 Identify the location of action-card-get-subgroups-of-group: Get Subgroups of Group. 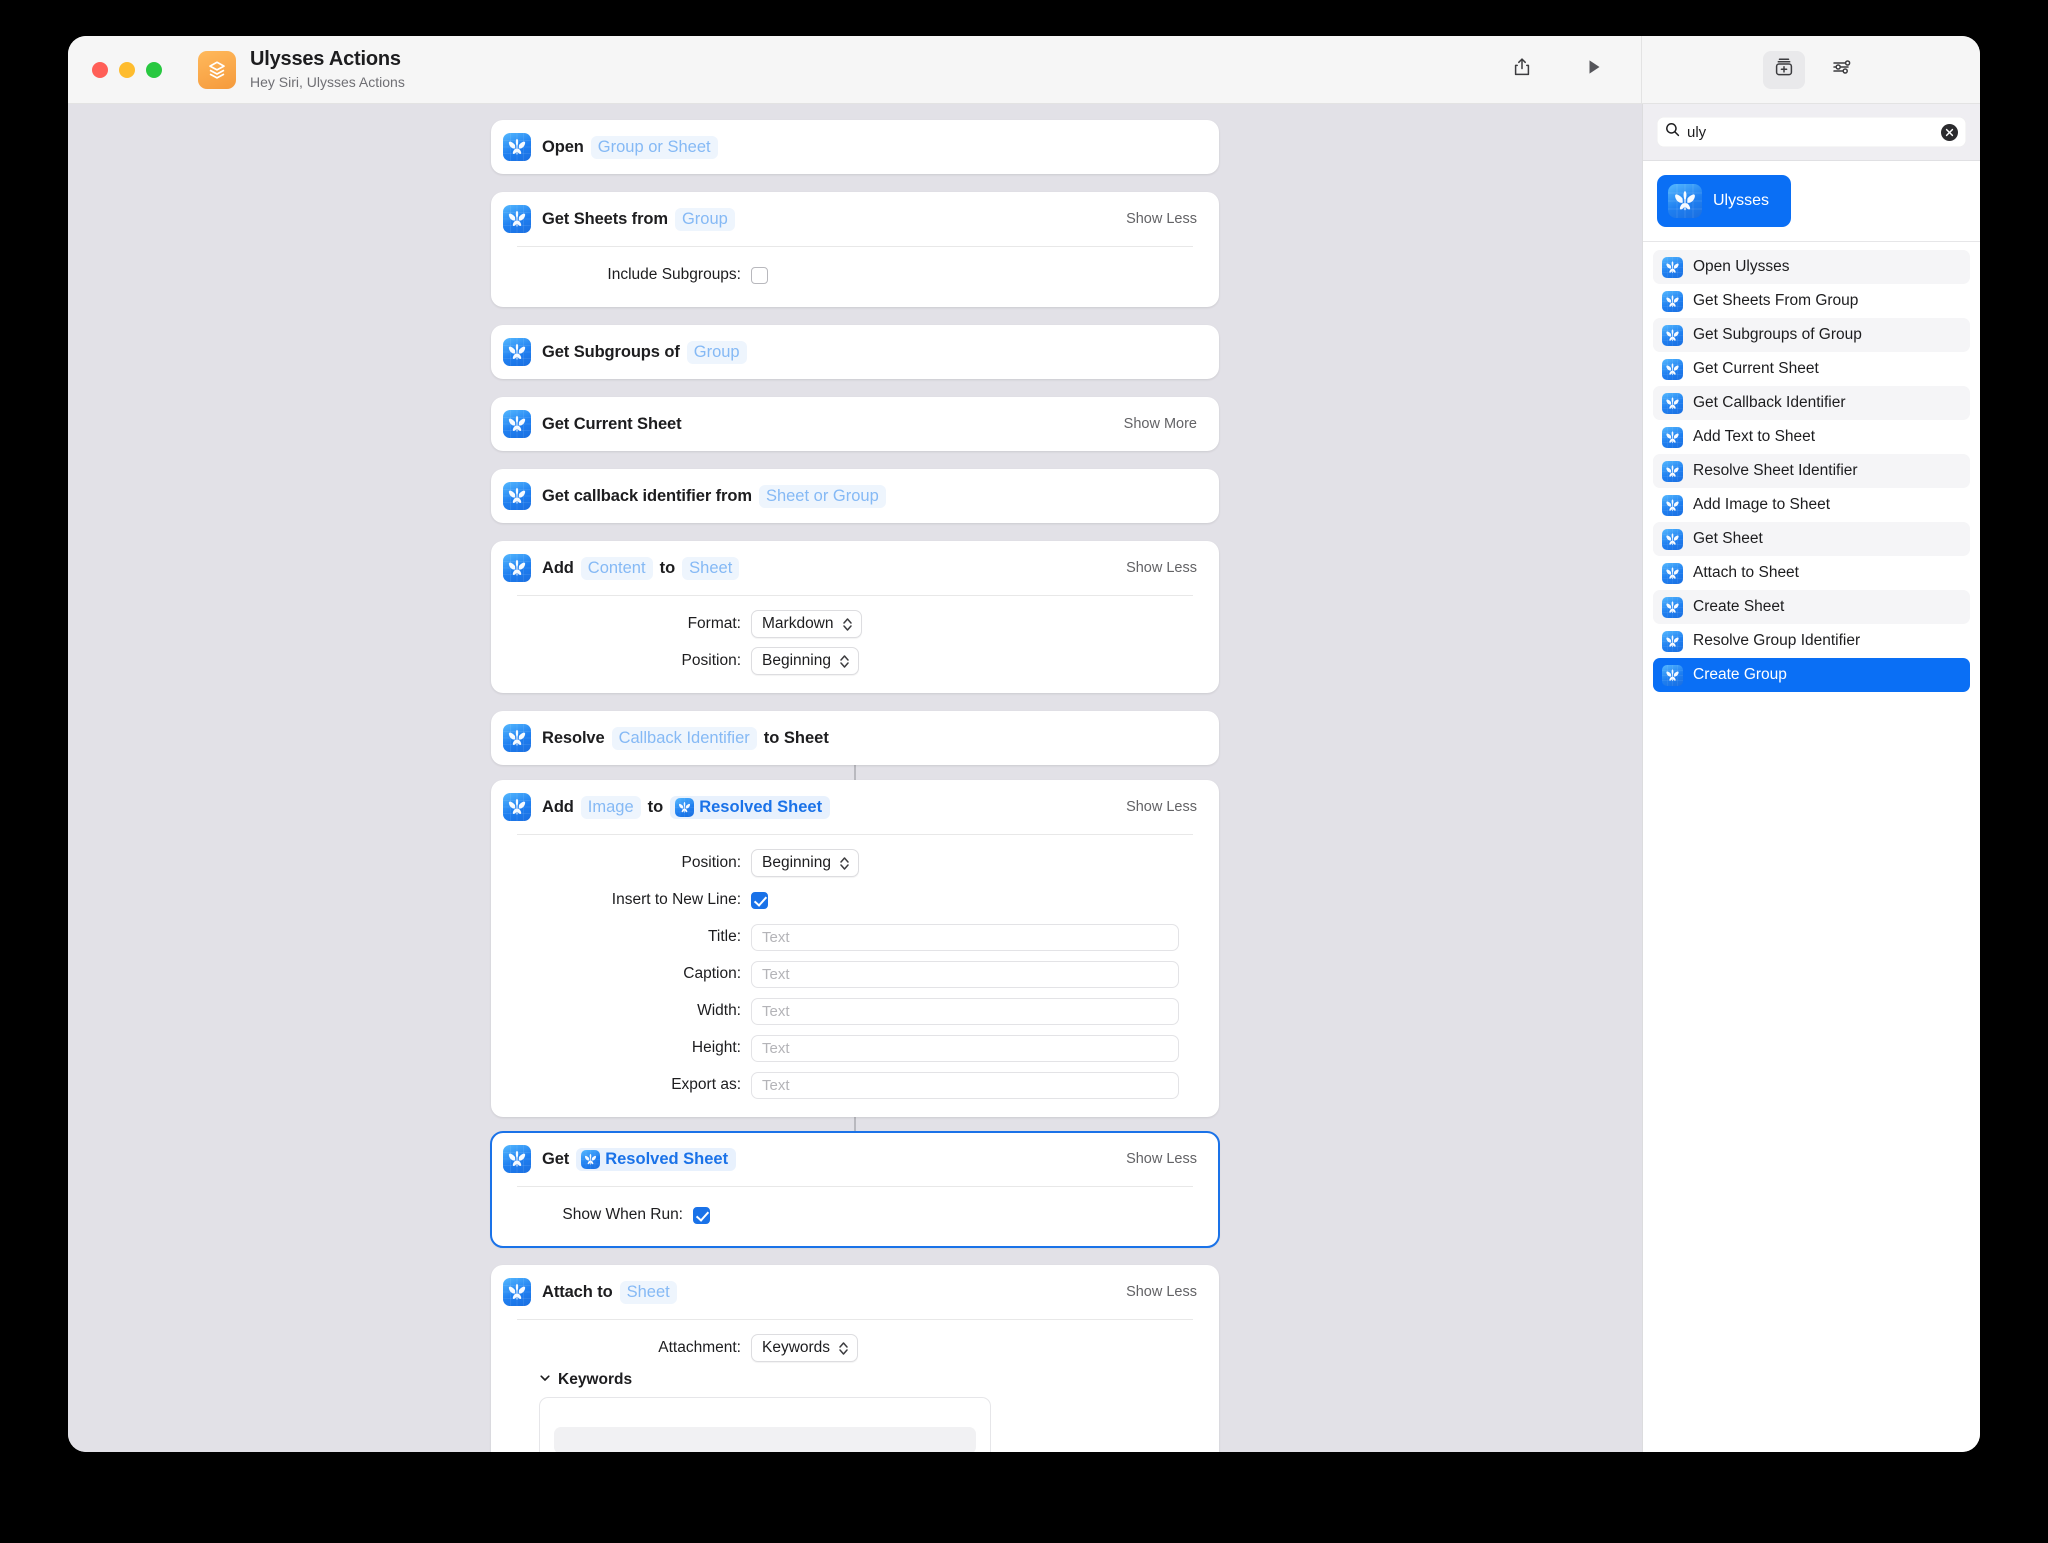
(855, 352).